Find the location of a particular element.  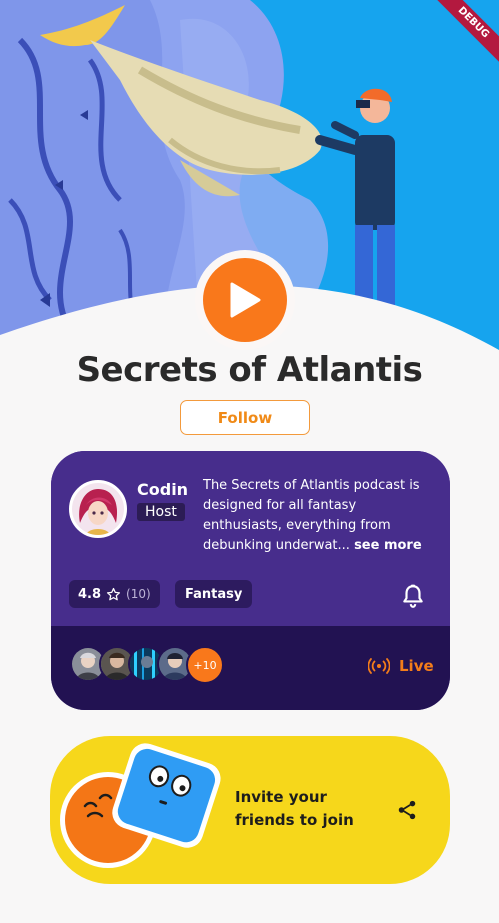

play-icon is located at coordinates (245, 300).